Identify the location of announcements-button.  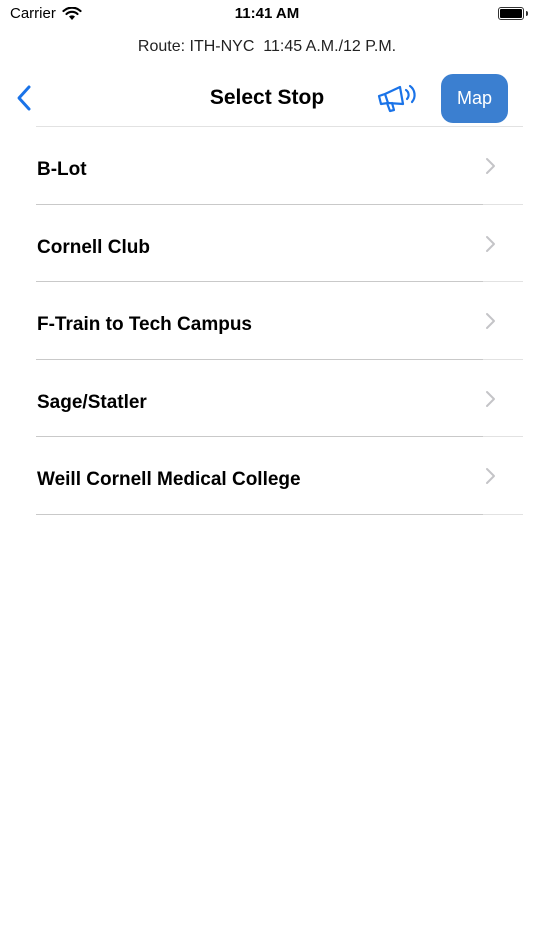
(398, 99).